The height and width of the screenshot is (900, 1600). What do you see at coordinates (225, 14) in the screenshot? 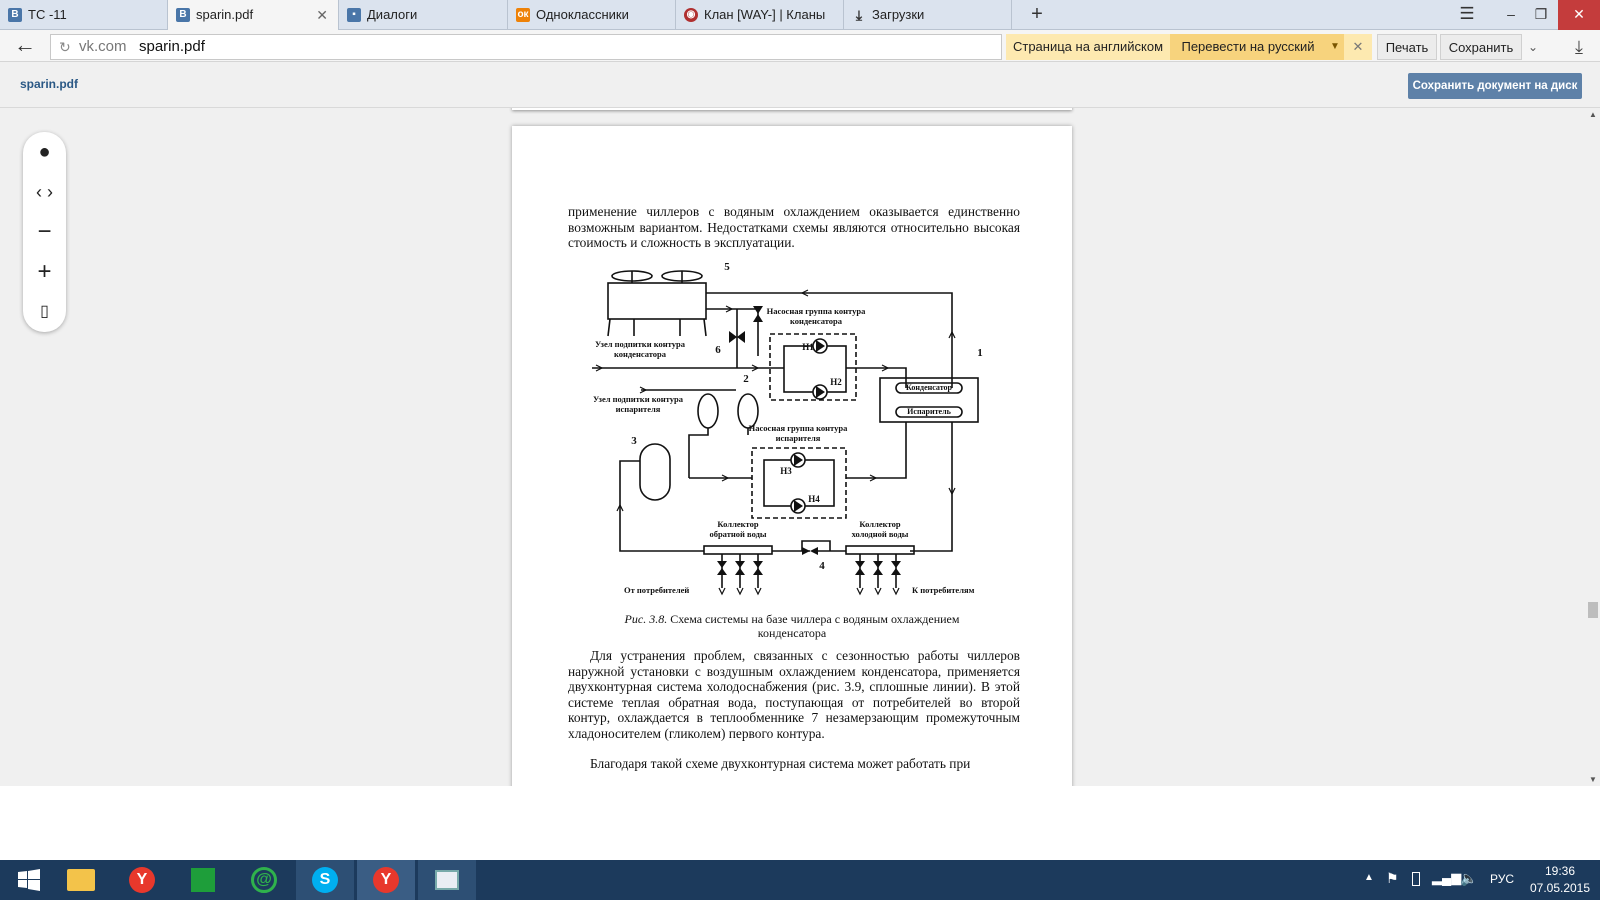
I see `tab-label: sparin.pdf` at bounding box center [225, 14].